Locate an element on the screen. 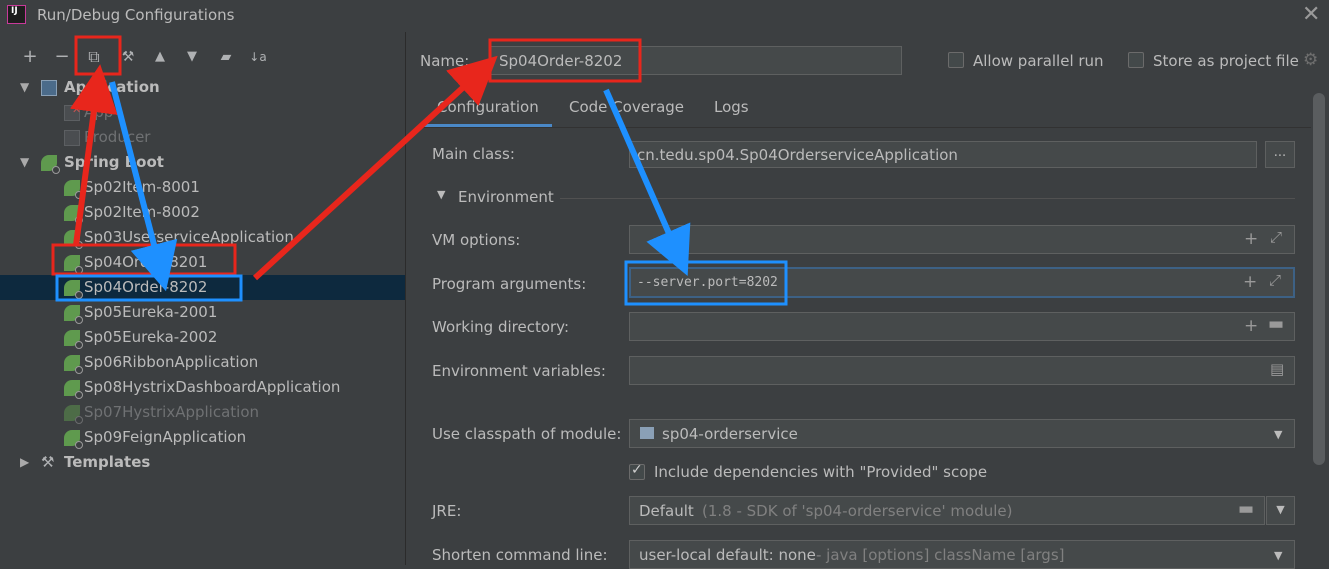  tree-item-label: Sp04Order-8201 is located at coordinates (146, 262).